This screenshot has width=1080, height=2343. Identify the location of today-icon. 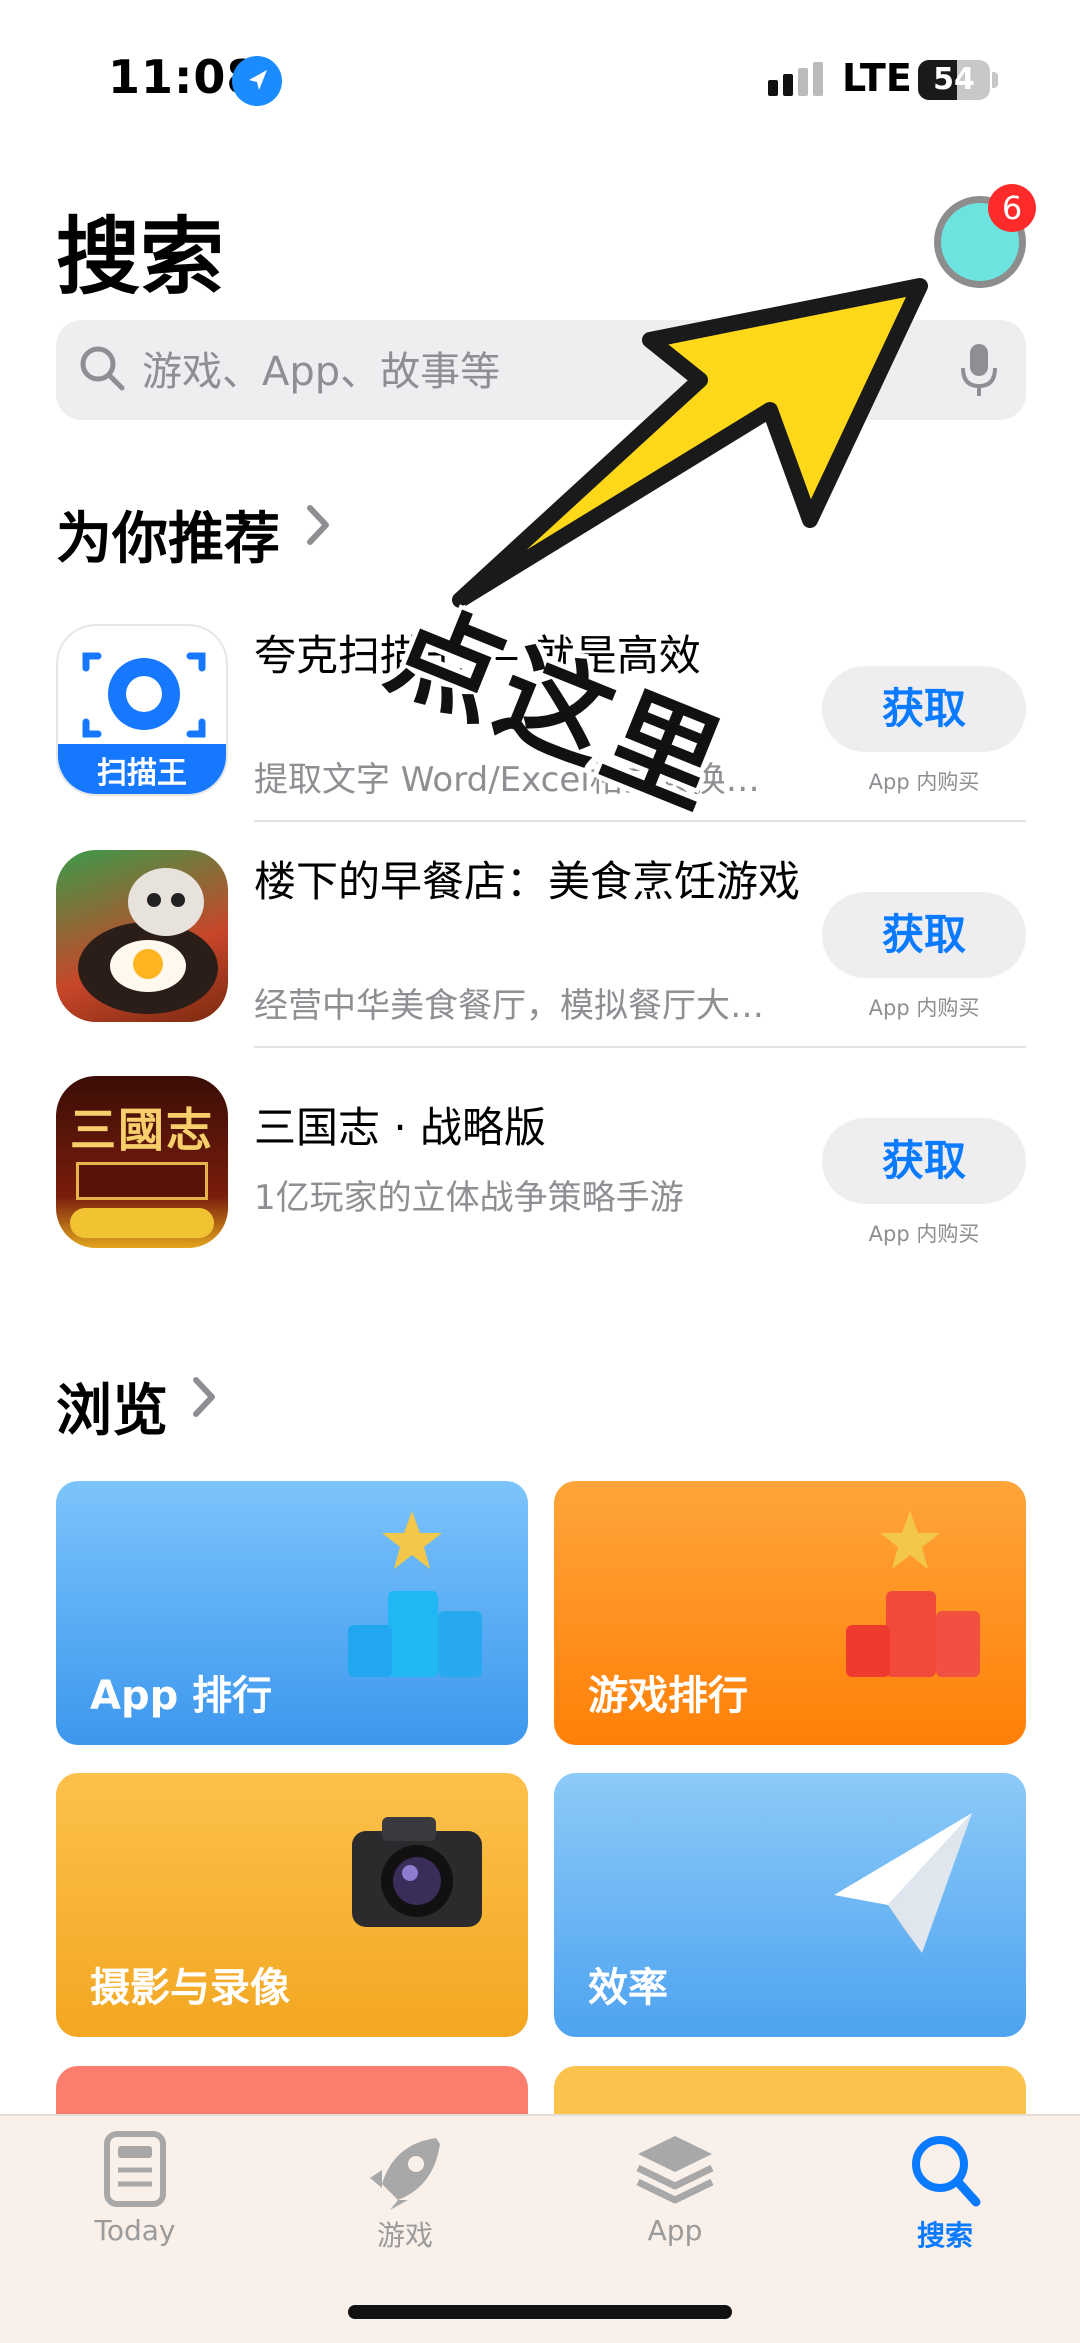
(135, 2169).